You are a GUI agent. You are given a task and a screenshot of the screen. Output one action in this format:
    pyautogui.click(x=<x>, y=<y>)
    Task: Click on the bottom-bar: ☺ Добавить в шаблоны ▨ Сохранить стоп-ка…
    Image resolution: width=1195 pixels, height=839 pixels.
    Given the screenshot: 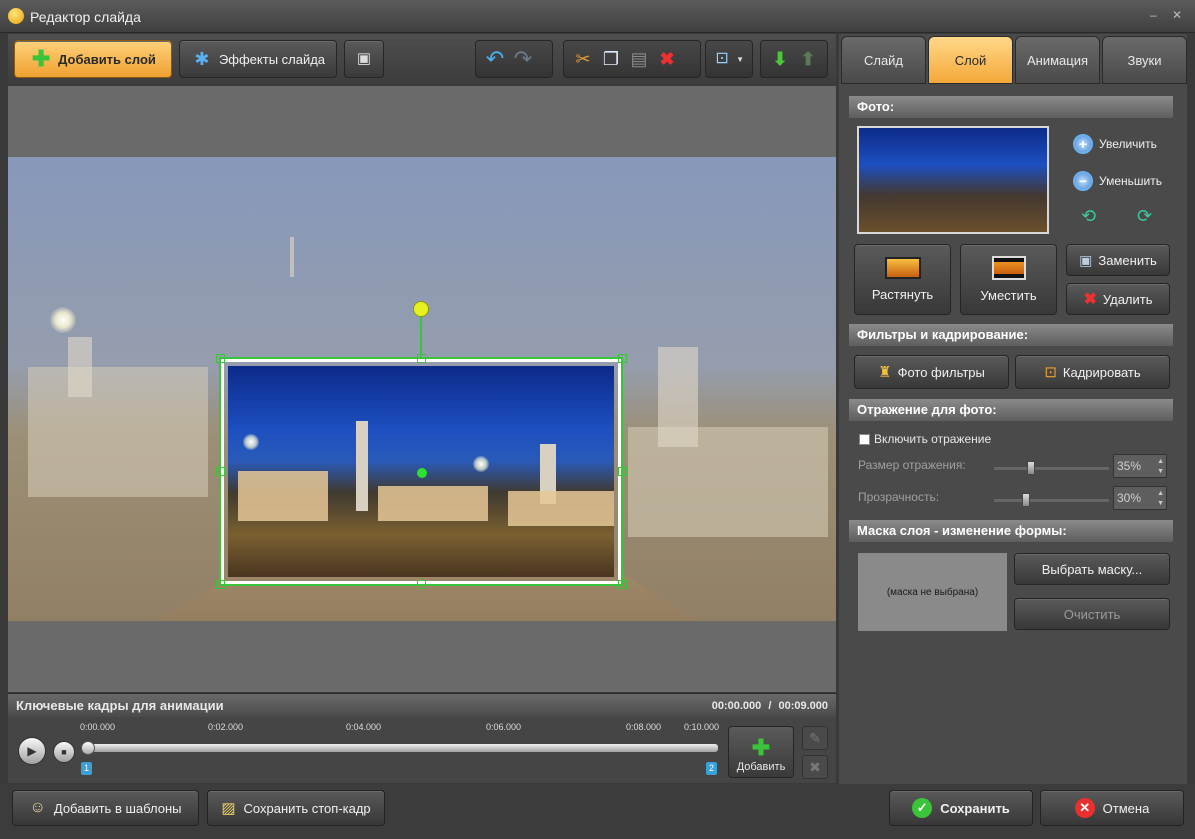 What is the action you would take?
    pyautogui.click(x=597, y=811)
    